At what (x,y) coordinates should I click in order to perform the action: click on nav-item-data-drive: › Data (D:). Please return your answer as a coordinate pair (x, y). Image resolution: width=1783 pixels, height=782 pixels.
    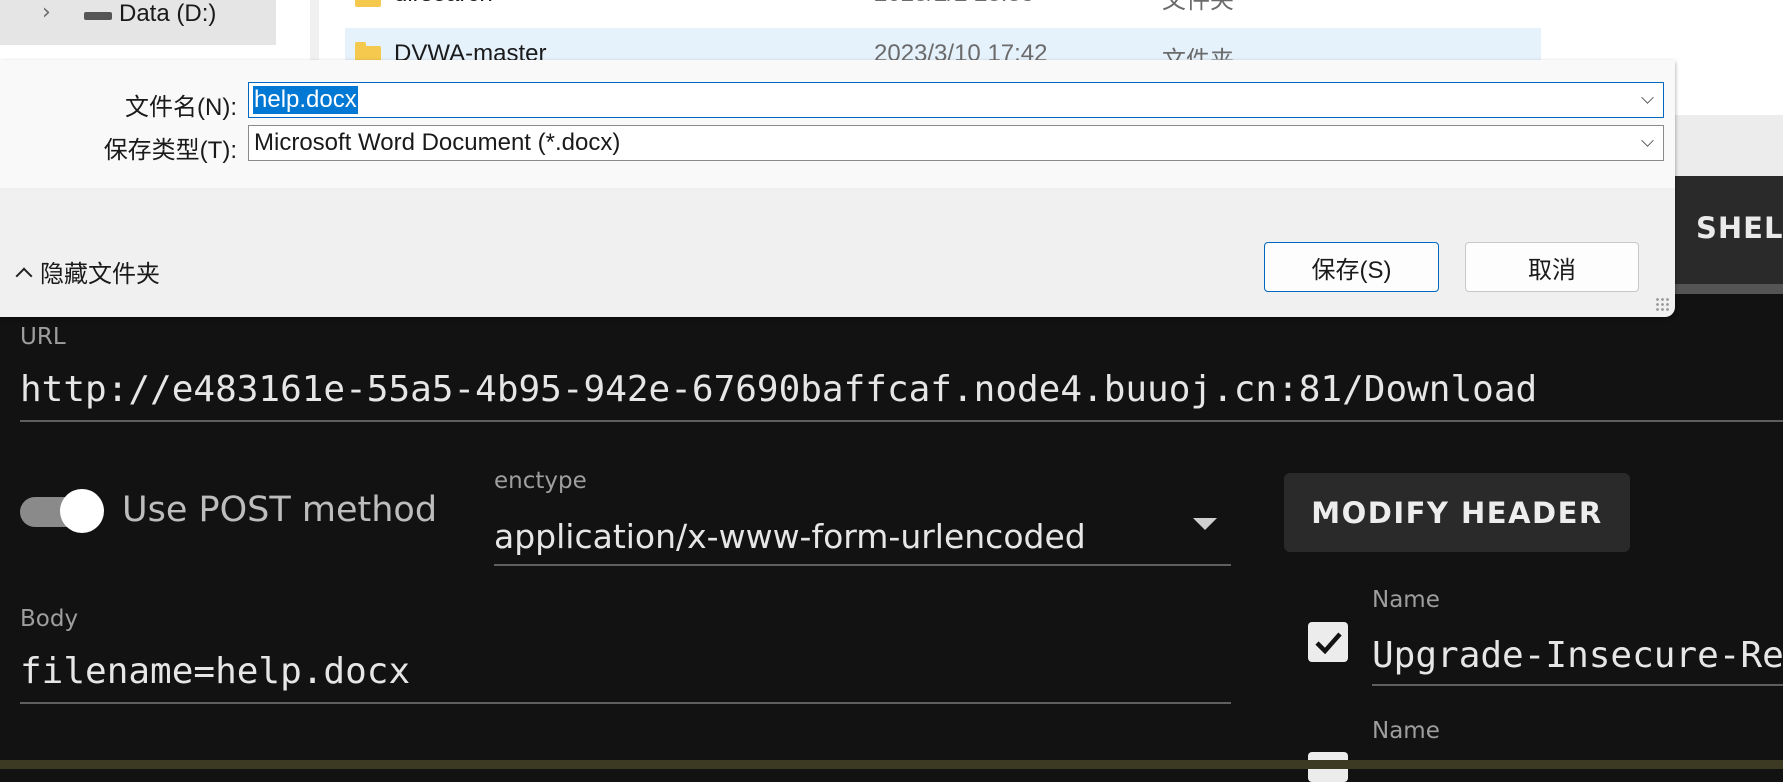
    Looking at the image, I should click on (138, 22).